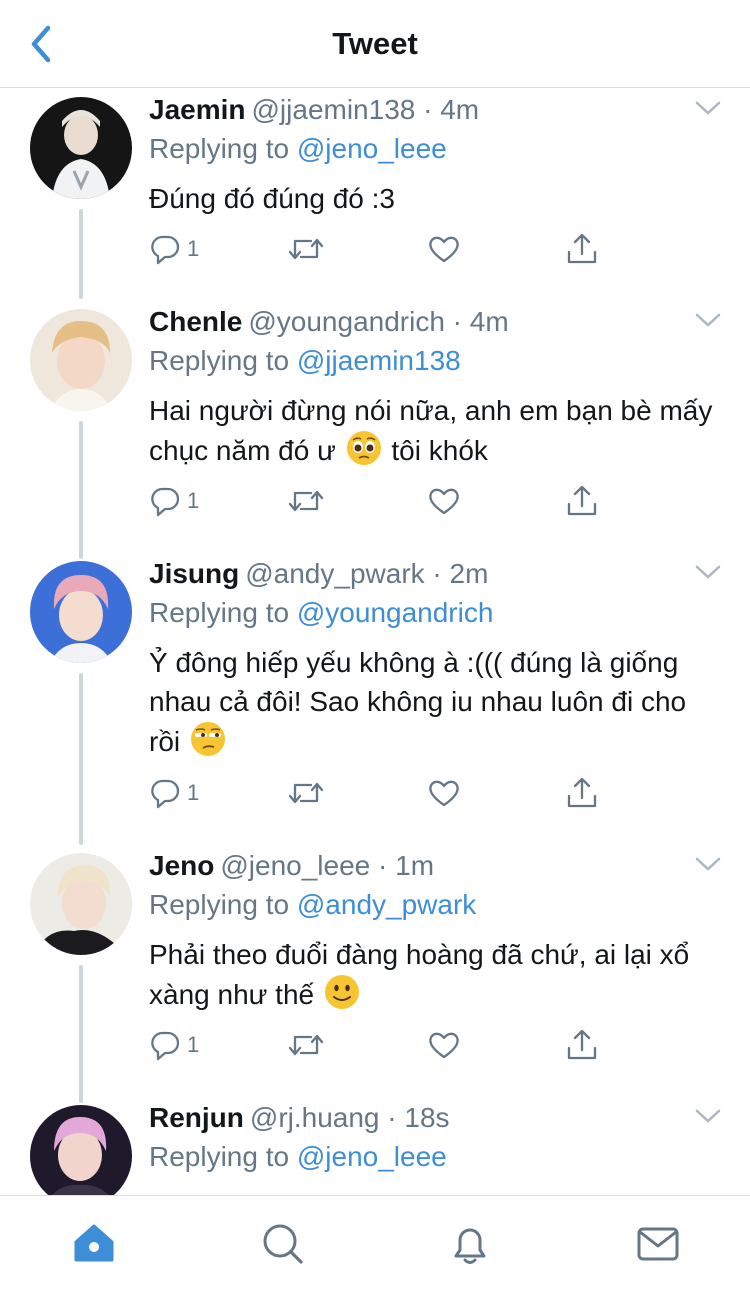 The image size is (750, 1294). I want to click on user-handle: @rj.huang, so click(315, 1117).